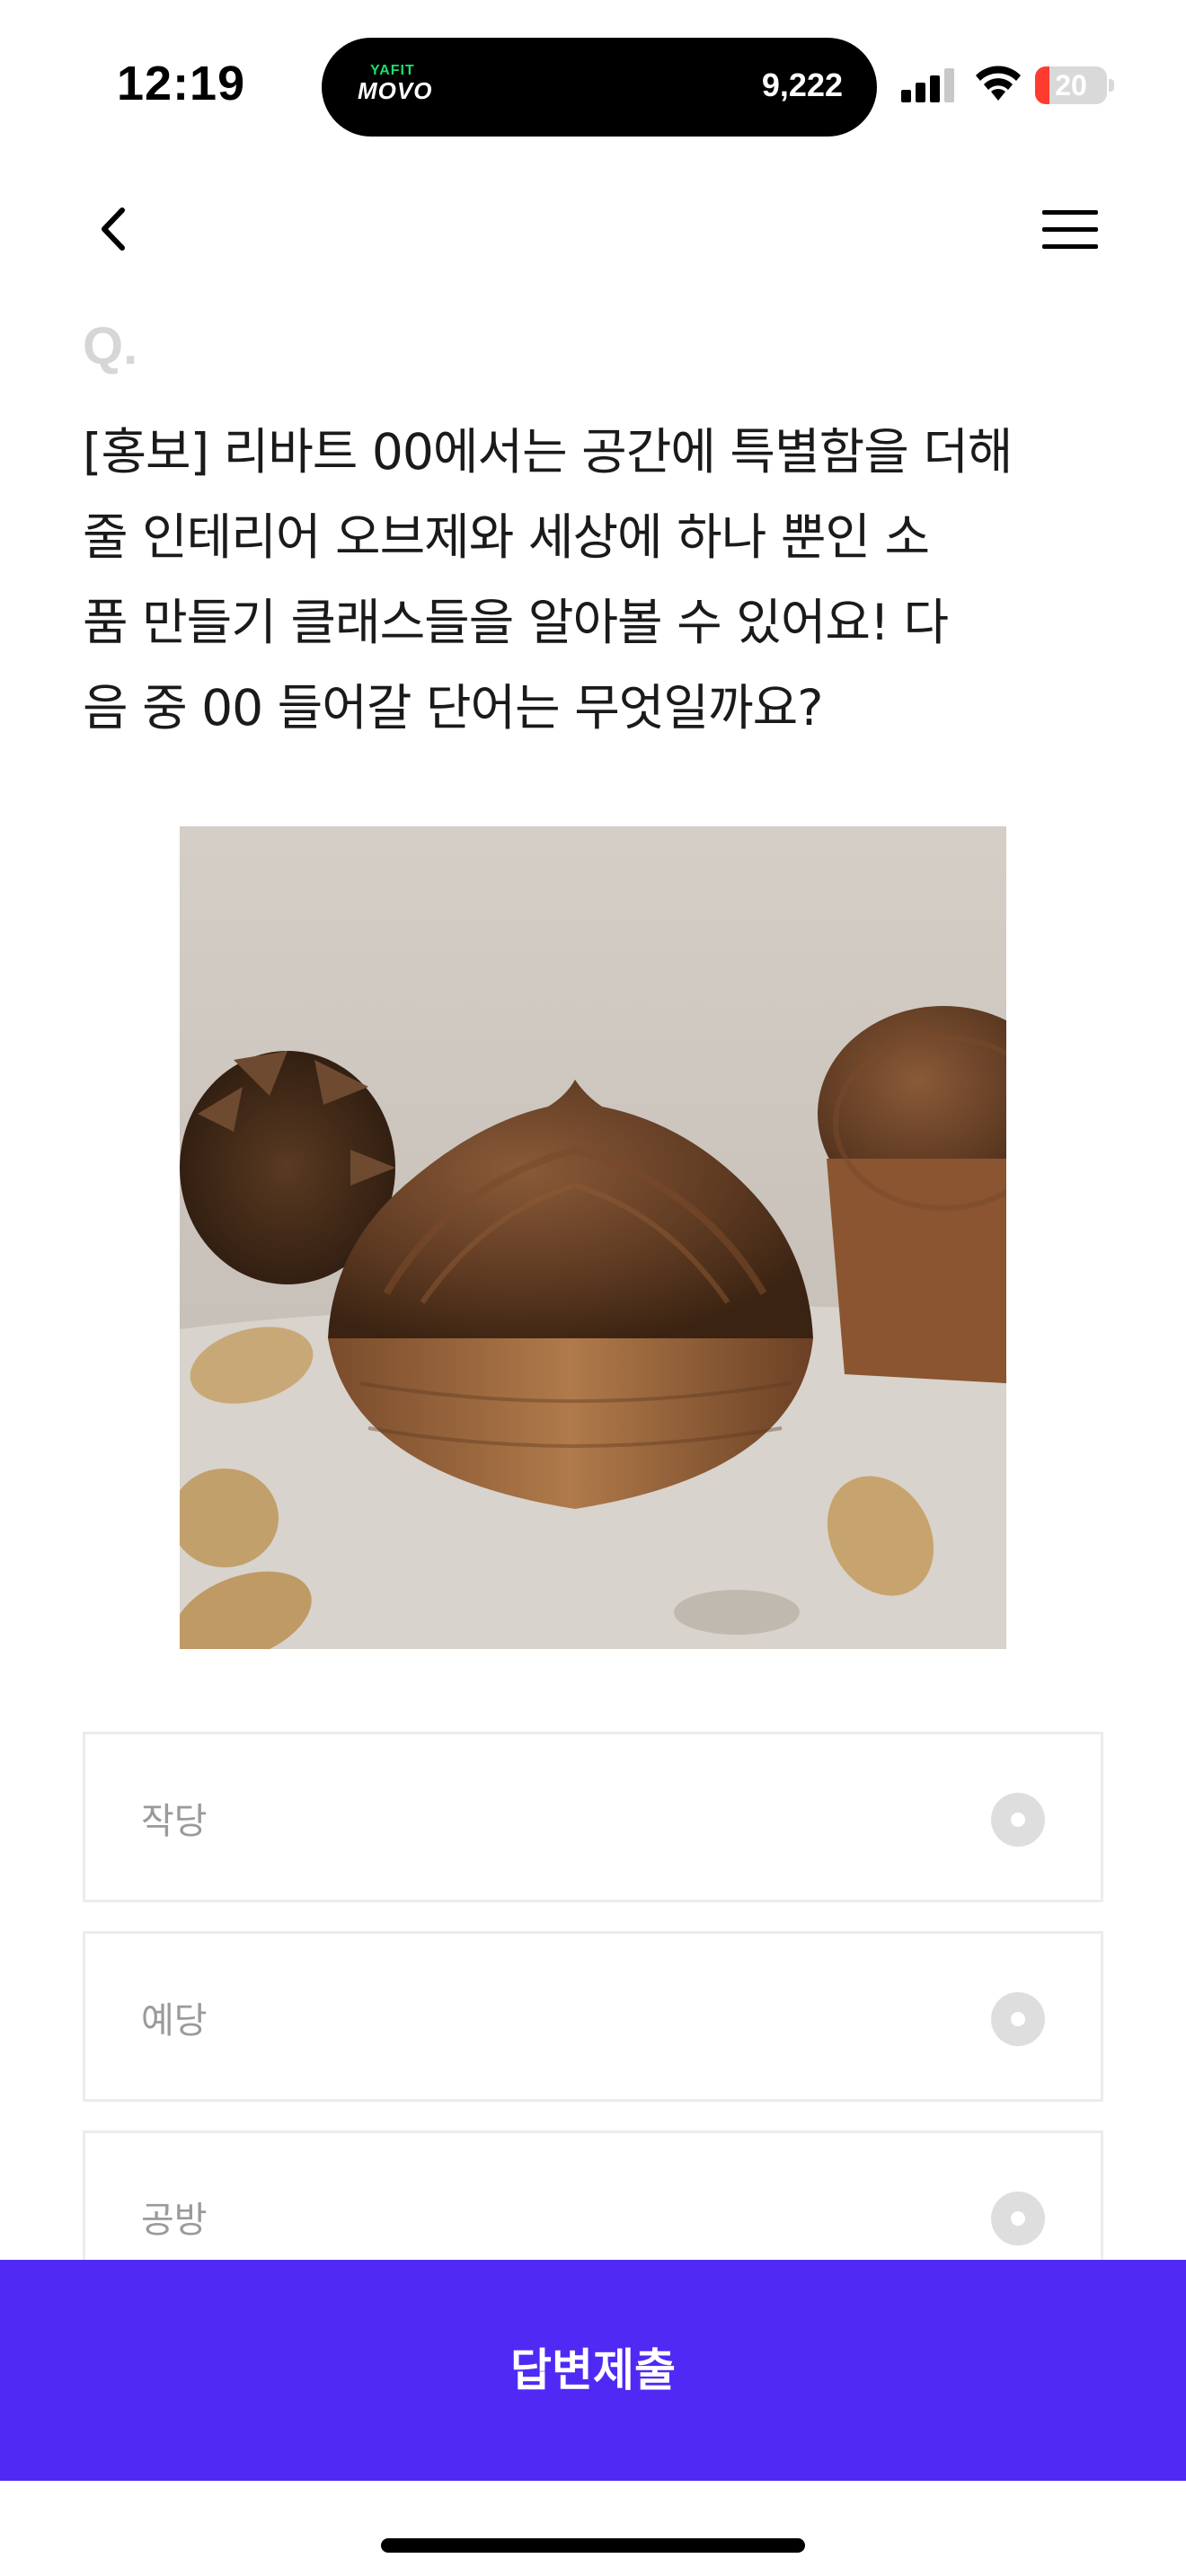 The height and width of the screenshot is (2576, 1186). What do you see at coordinates (929, 84) in the screenshot?
I see `cellular-signal-icon` at bounding box center [929, 84].